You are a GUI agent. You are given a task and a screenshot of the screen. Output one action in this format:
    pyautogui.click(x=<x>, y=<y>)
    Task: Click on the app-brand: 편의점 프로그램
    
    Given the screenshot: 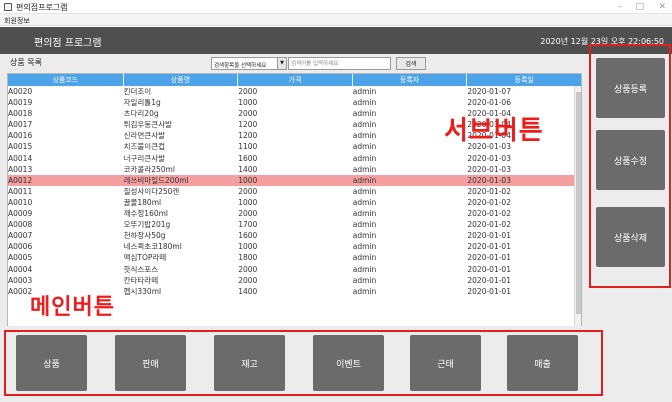 What is the action you would take?
    pyautogui.click(x=68, y=43)
    